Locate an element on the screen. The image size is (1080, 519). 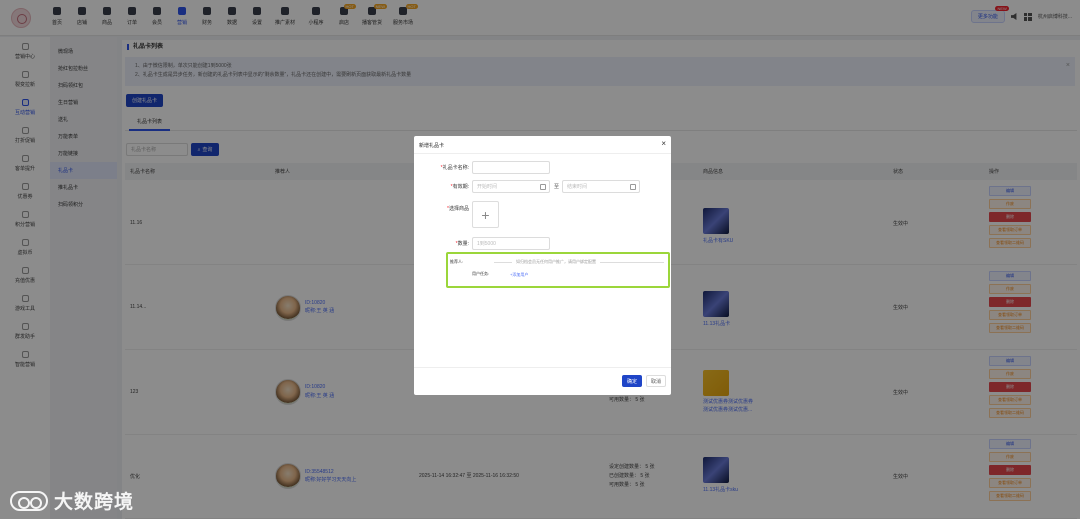
qty-input: 1到5000 is located at coordinates (511, 243).